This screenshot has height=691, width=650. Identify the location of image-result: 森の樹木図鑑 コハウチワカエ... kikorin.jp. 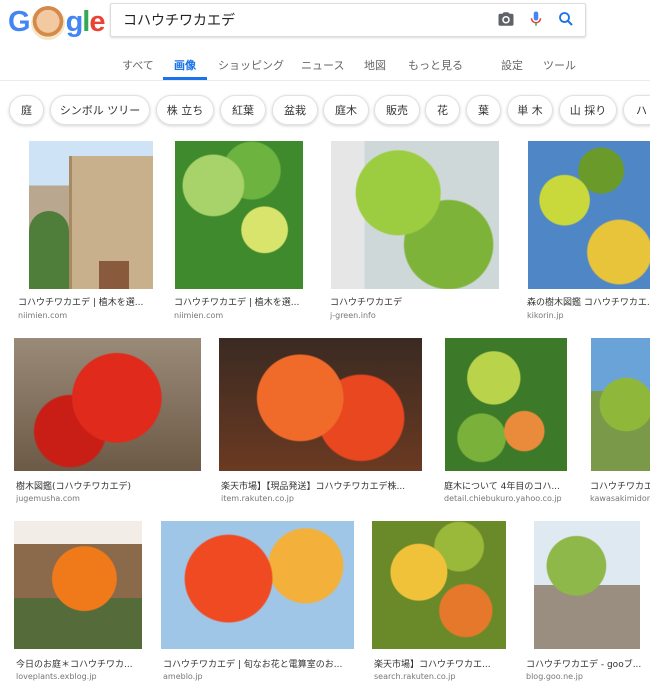
(587, 231).